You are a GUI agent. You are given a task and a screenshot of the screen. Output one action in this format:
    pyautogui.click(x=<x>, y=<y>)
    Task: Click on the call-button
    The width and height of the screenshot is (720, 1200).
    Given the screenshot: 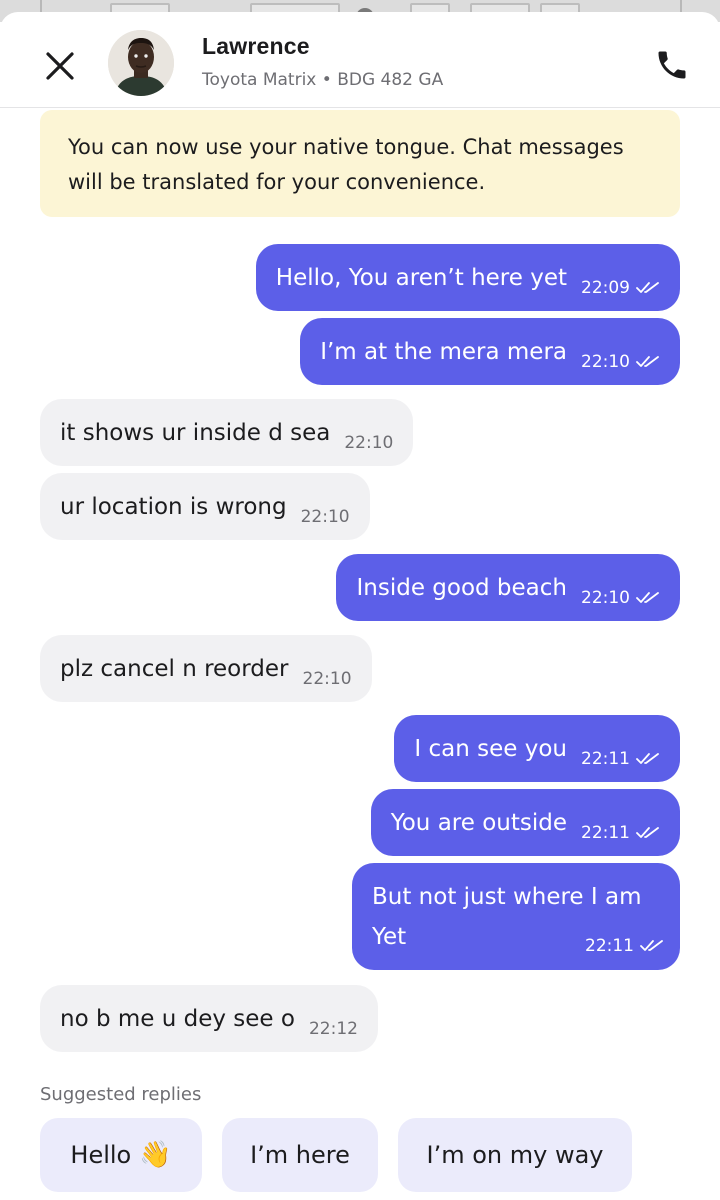 What is the action you would take?
    pyautogui.click(x=672, y=65)
    